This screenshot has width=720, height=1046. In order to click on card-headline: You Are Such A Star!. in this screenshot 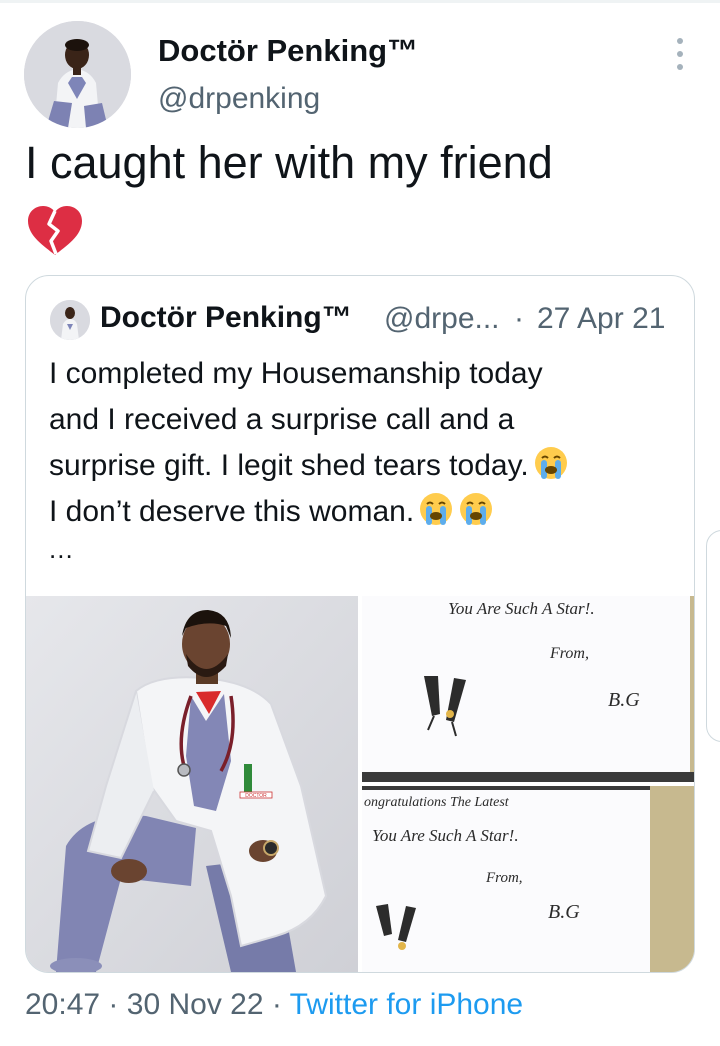, I will do `click(521, 608)`.